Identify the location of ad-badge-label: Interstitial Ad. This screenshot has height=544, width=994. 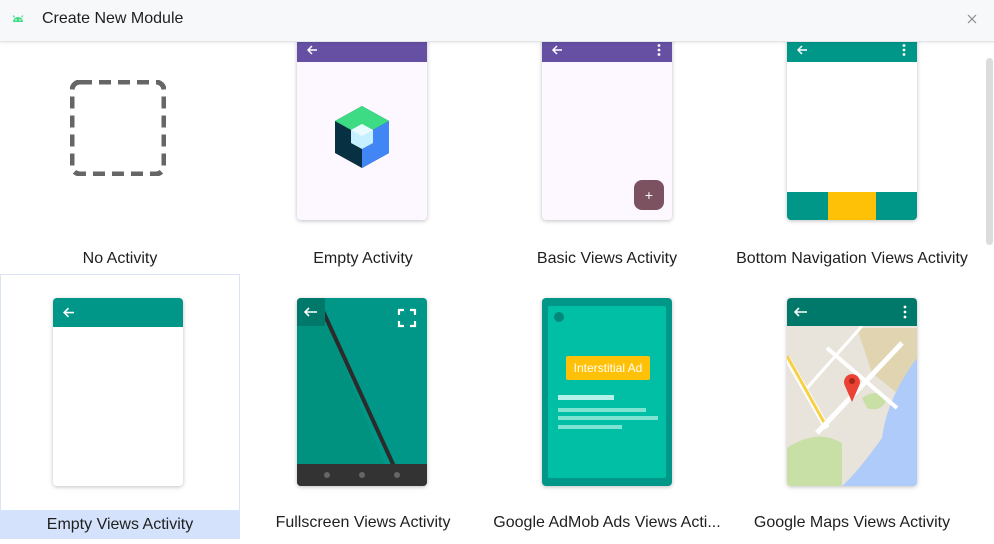
(608, 368).